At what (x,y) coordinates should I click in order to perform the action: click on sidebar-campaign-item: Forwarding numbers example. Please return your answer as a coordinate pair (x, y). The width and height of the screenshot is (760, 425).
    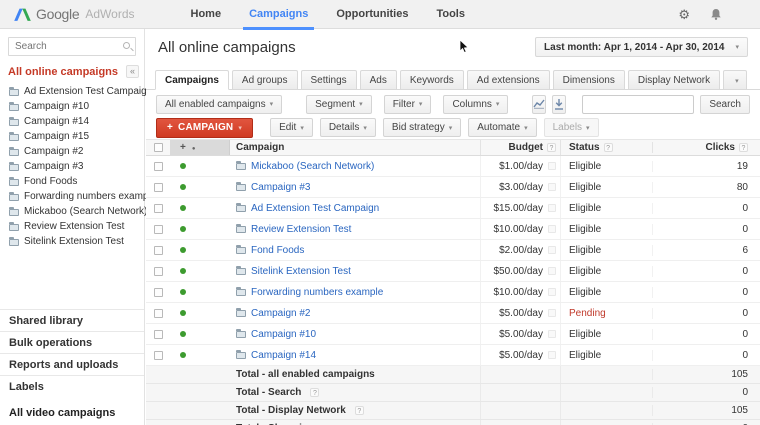
    Looking at the image, I should click on (78, 196).